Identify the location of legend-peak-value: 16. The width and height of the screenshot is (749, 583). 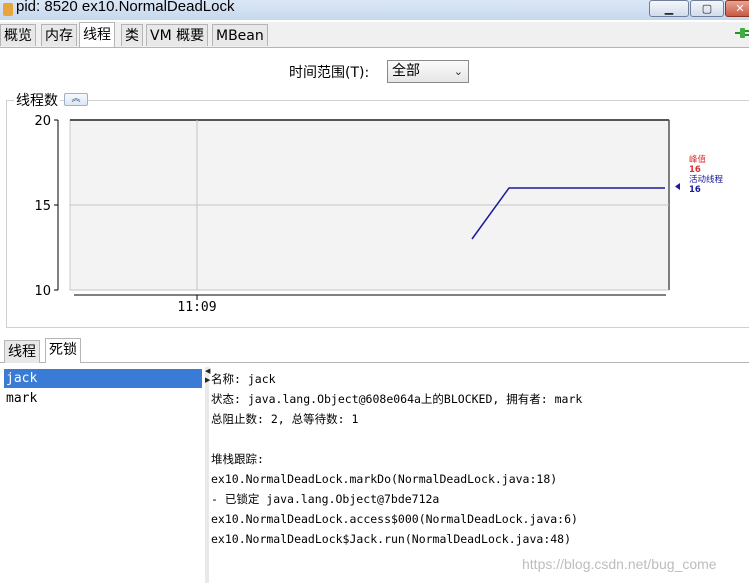
(695, 170).